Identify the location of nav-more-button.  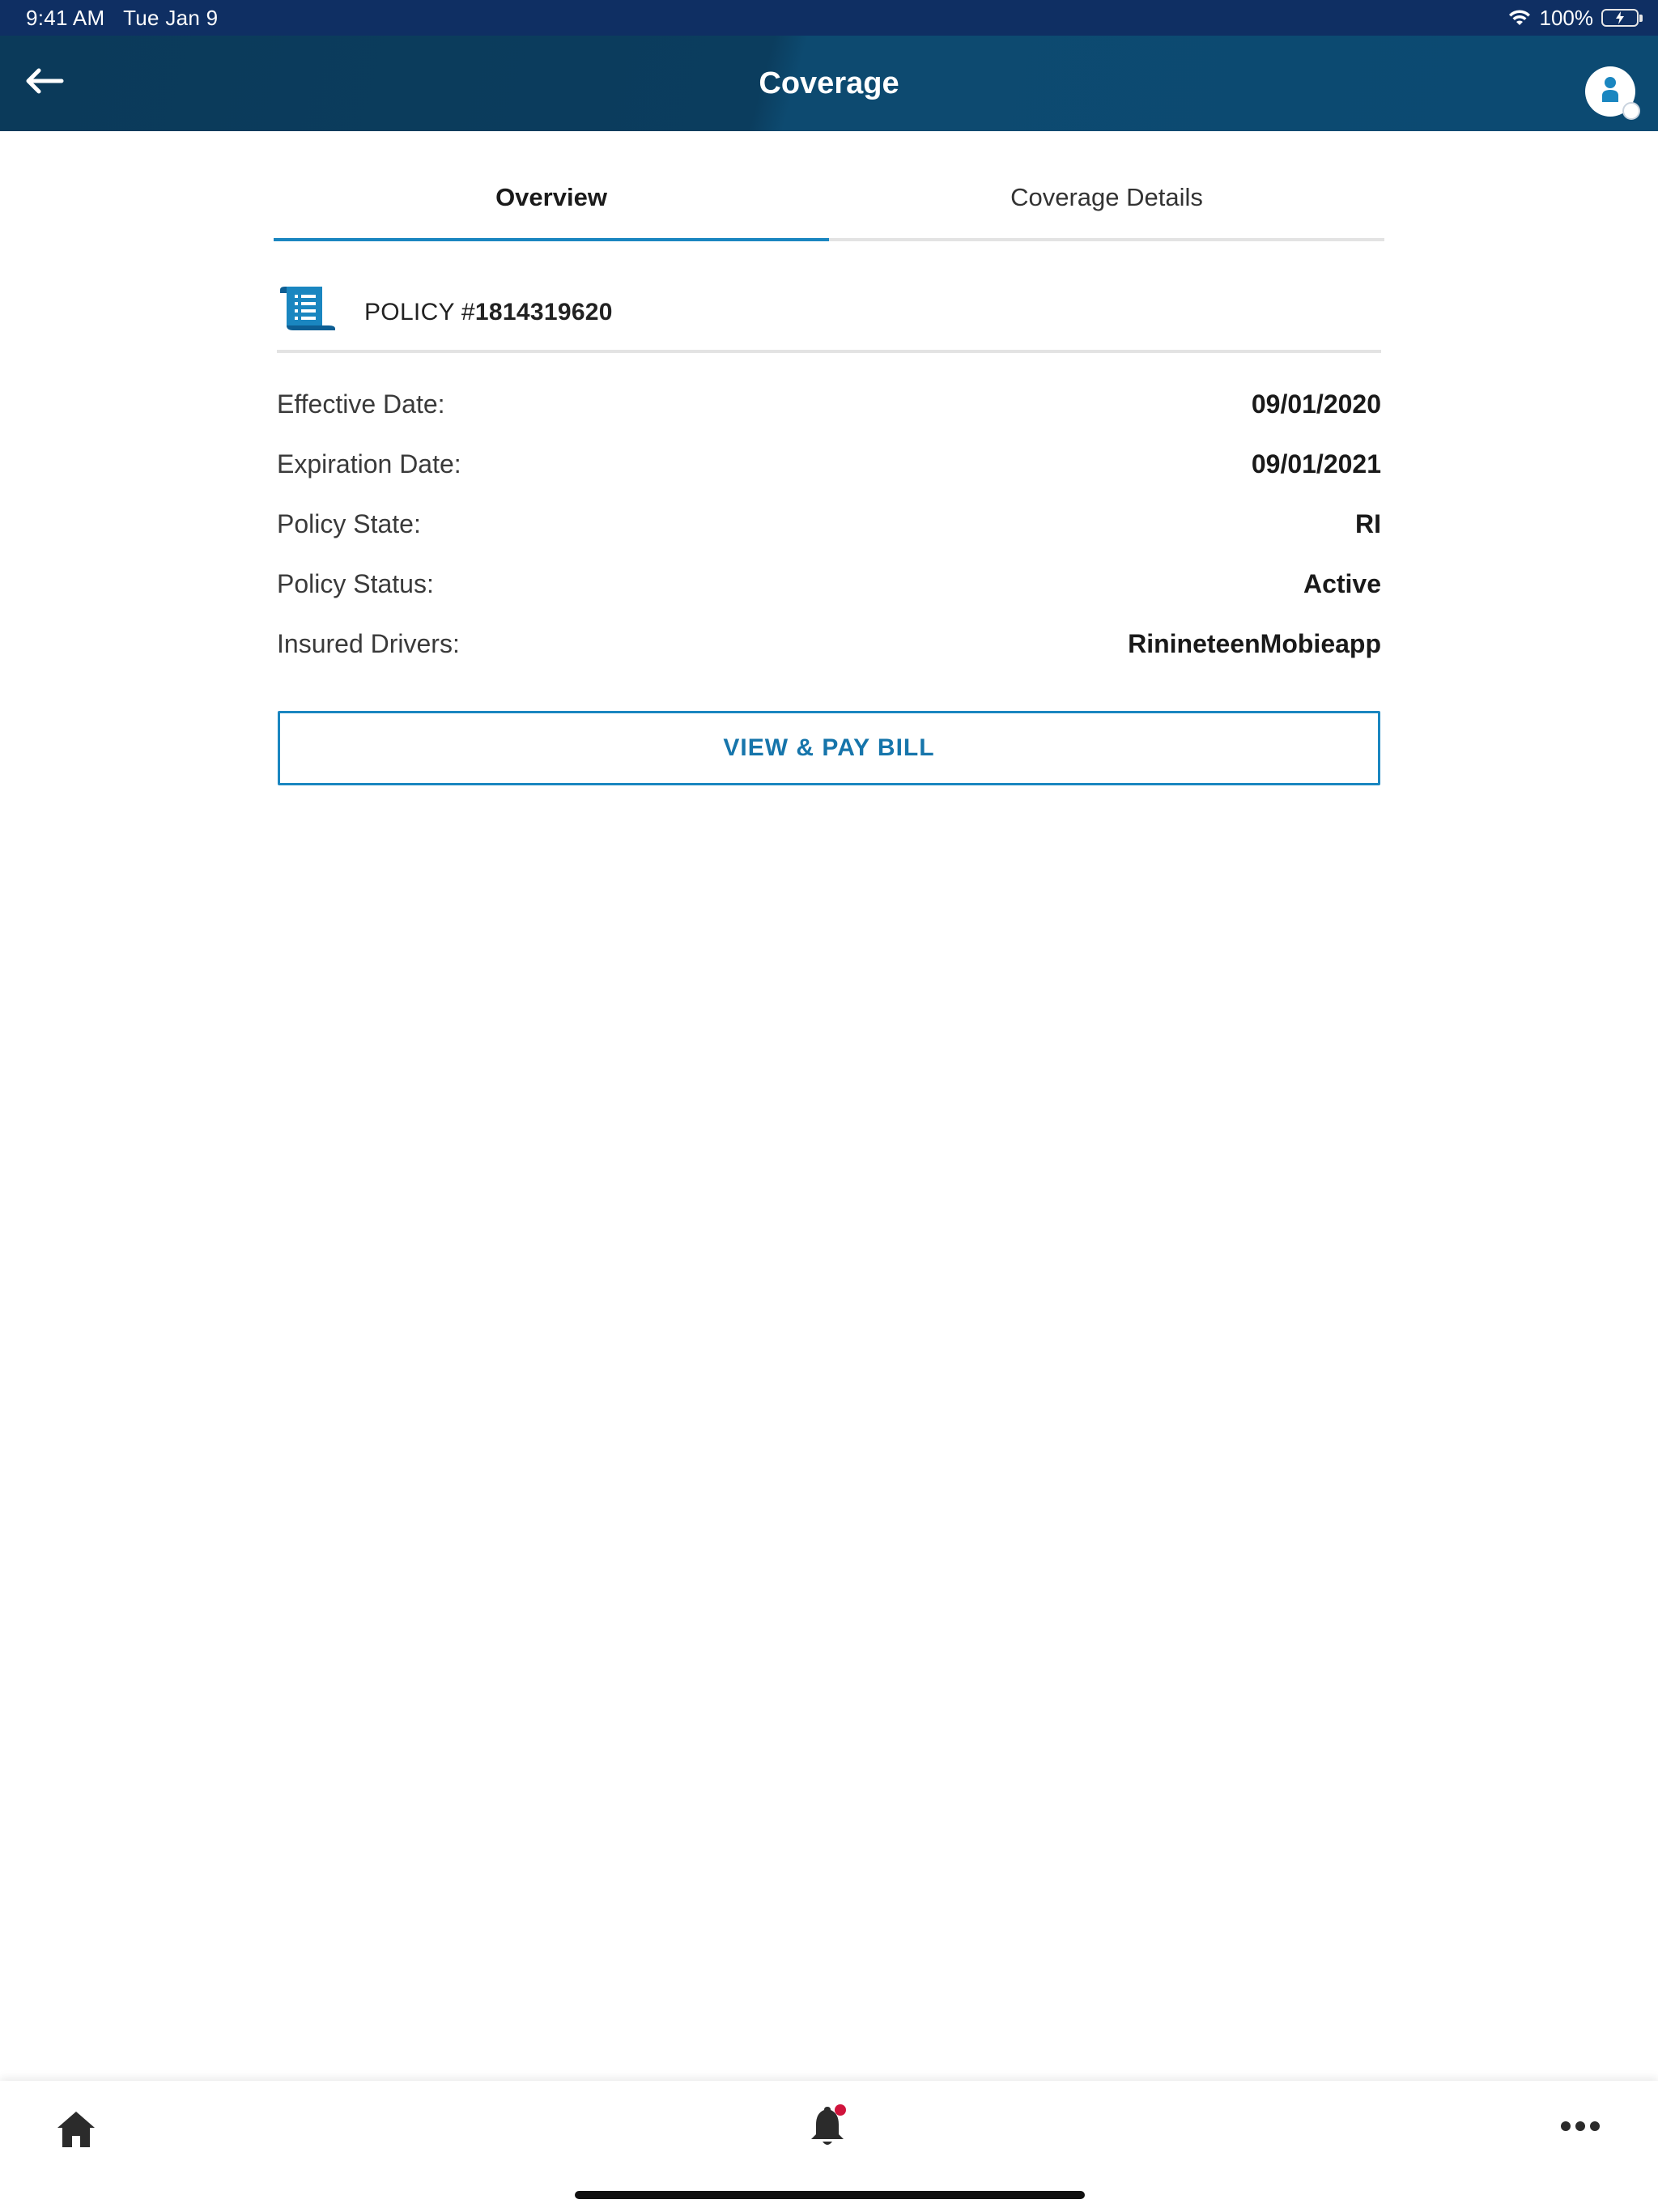
(1580, 2126).